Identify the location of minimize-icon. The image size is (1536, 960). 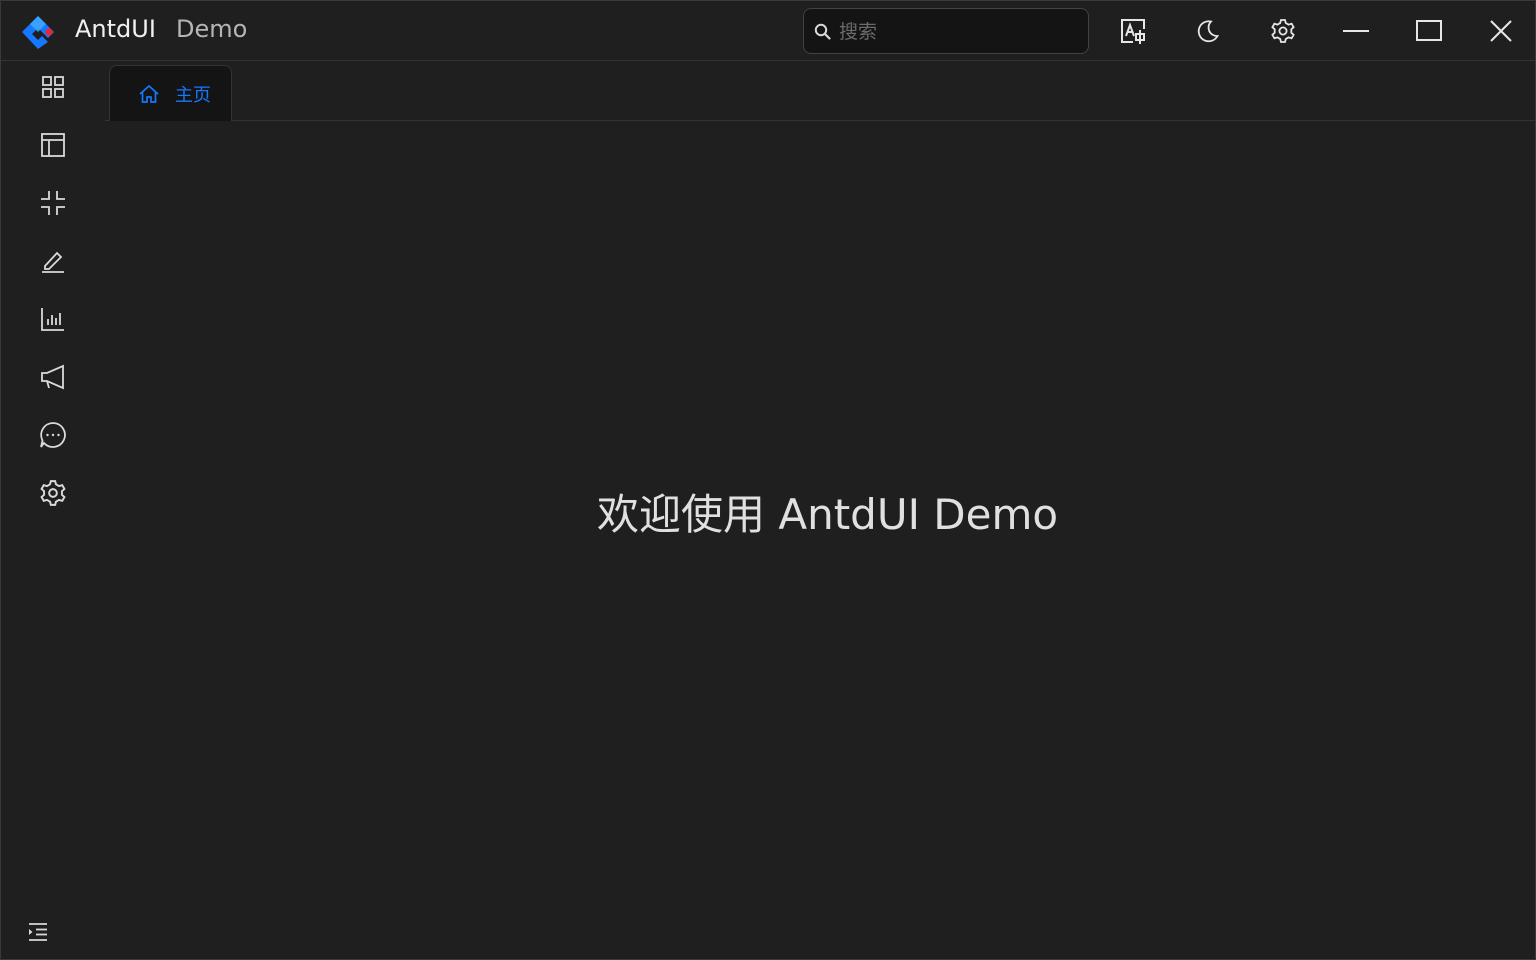
(1356, 31).